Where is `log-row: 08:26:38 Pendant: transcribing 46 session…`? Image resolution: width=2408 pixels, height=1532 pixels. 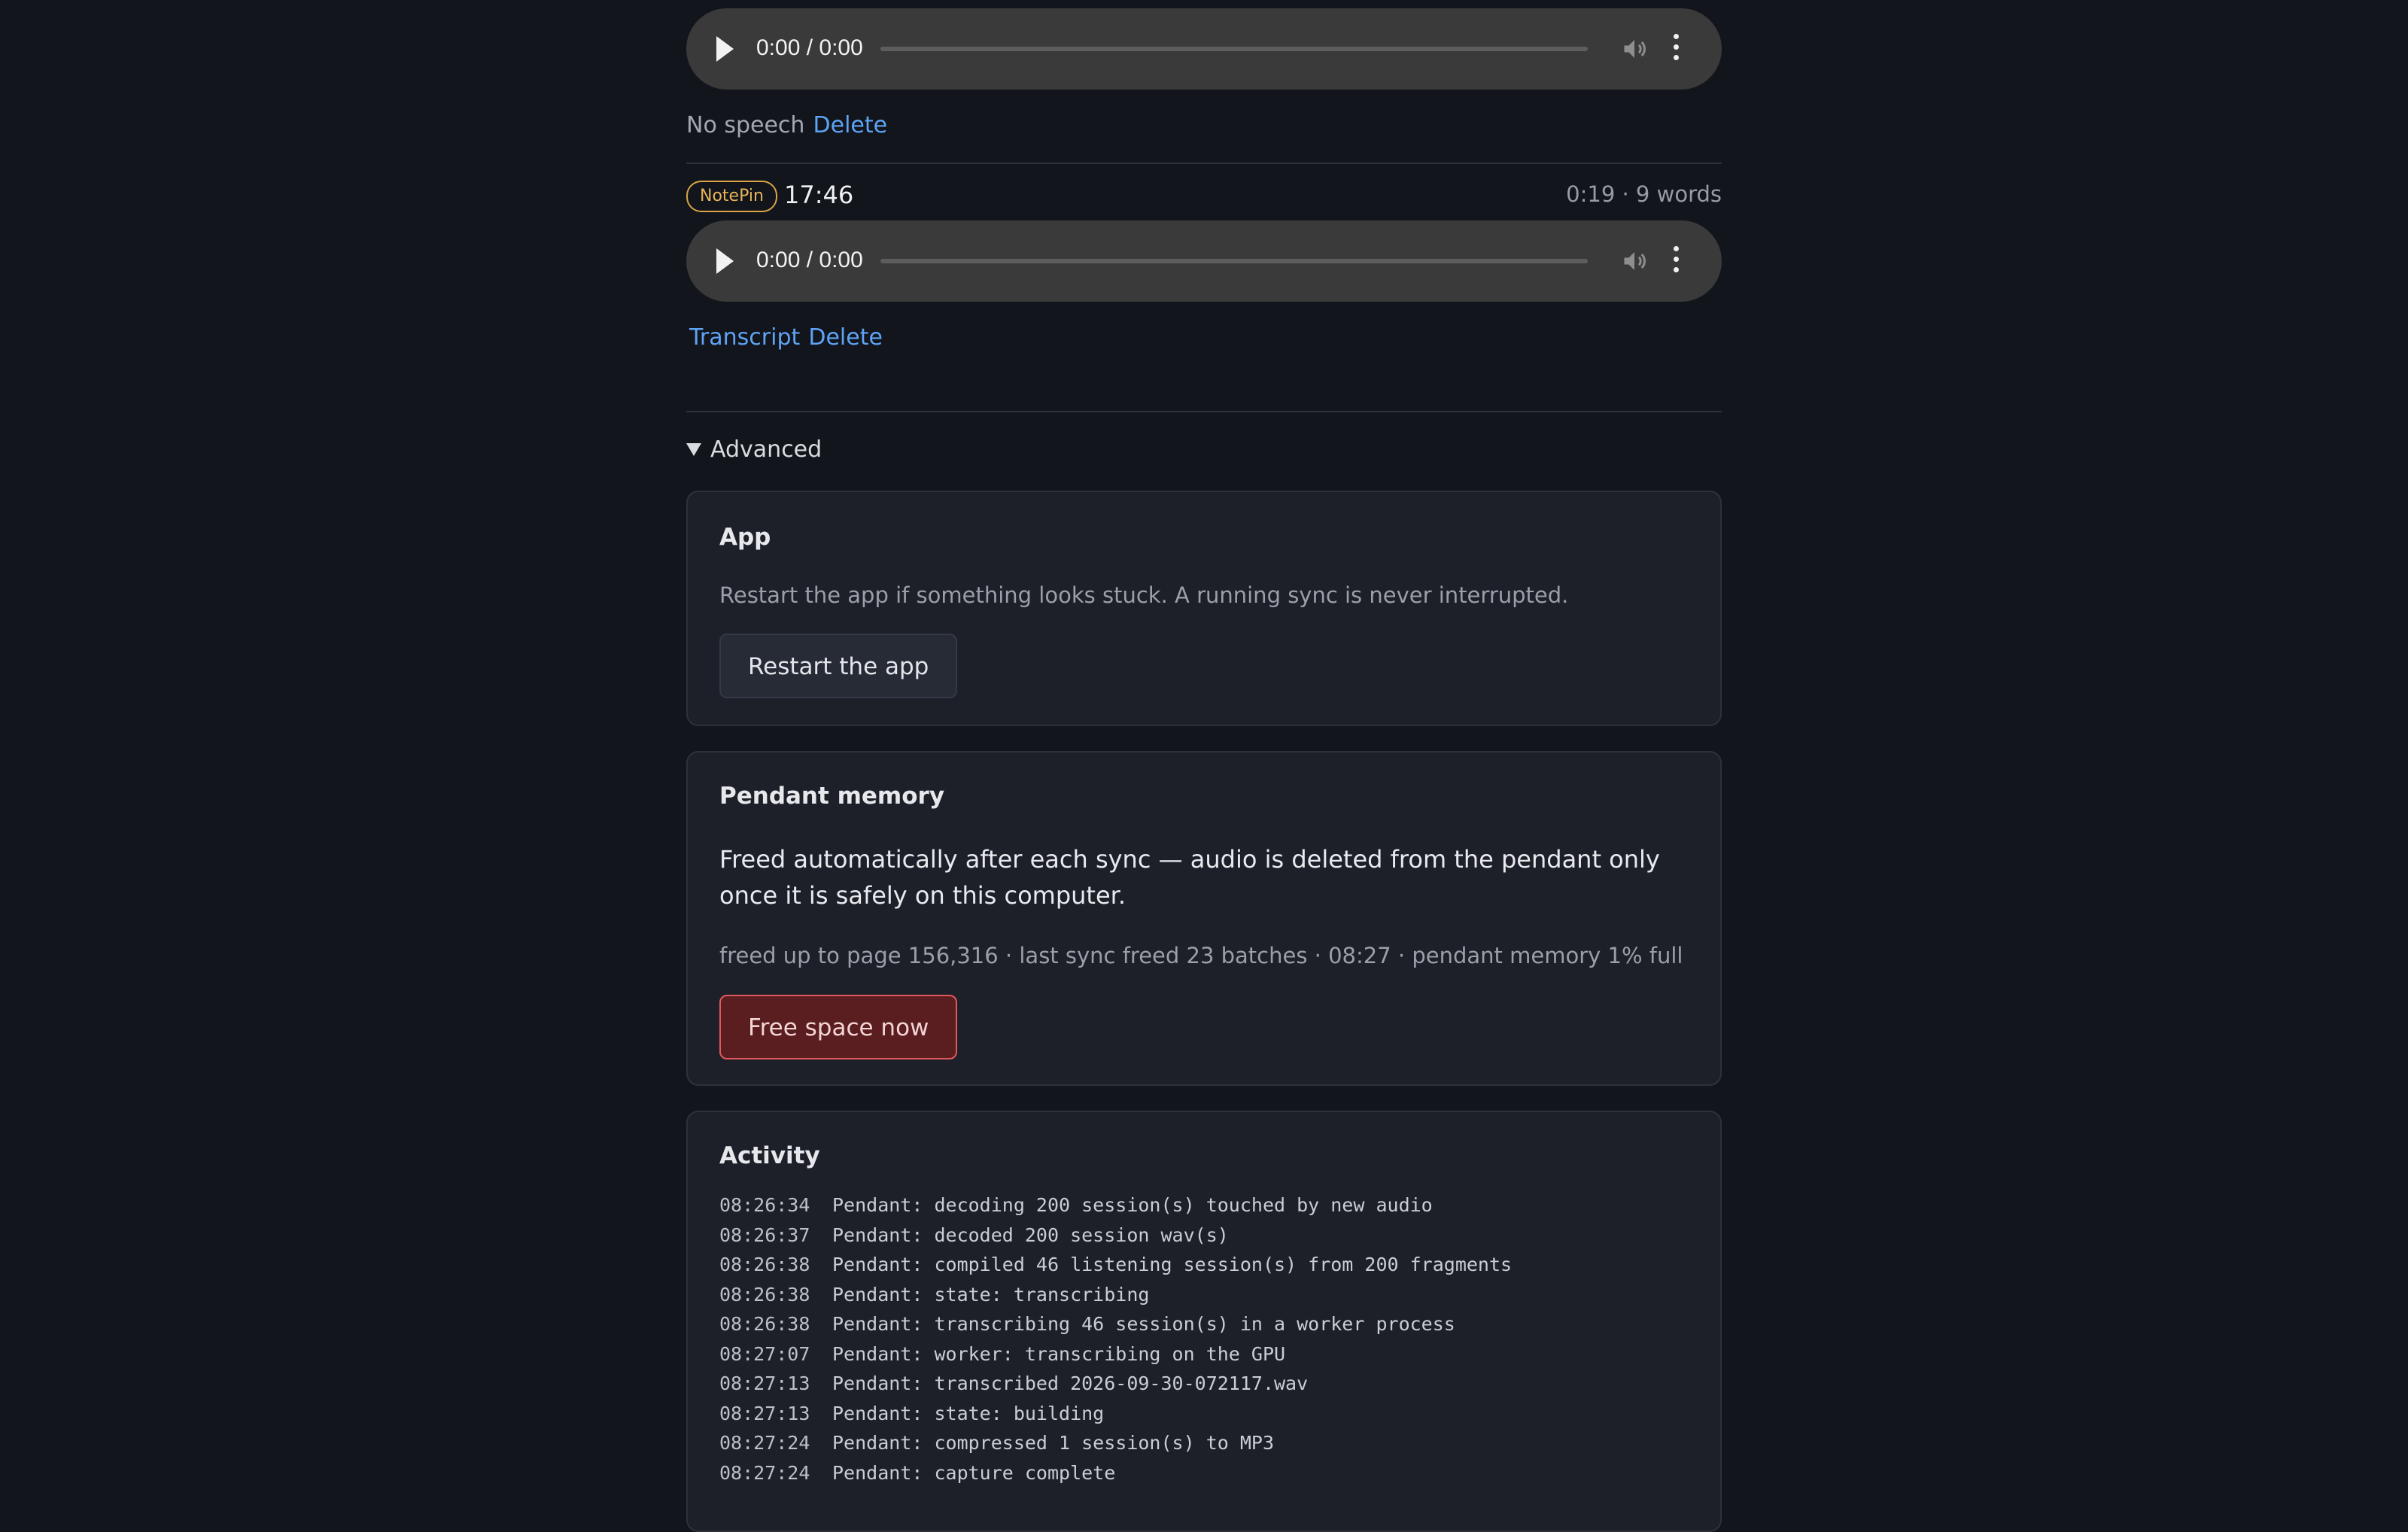
log-row: 08:26:38 Pendant: transcribing 46 session… is located at coordinates (1115, 1324).